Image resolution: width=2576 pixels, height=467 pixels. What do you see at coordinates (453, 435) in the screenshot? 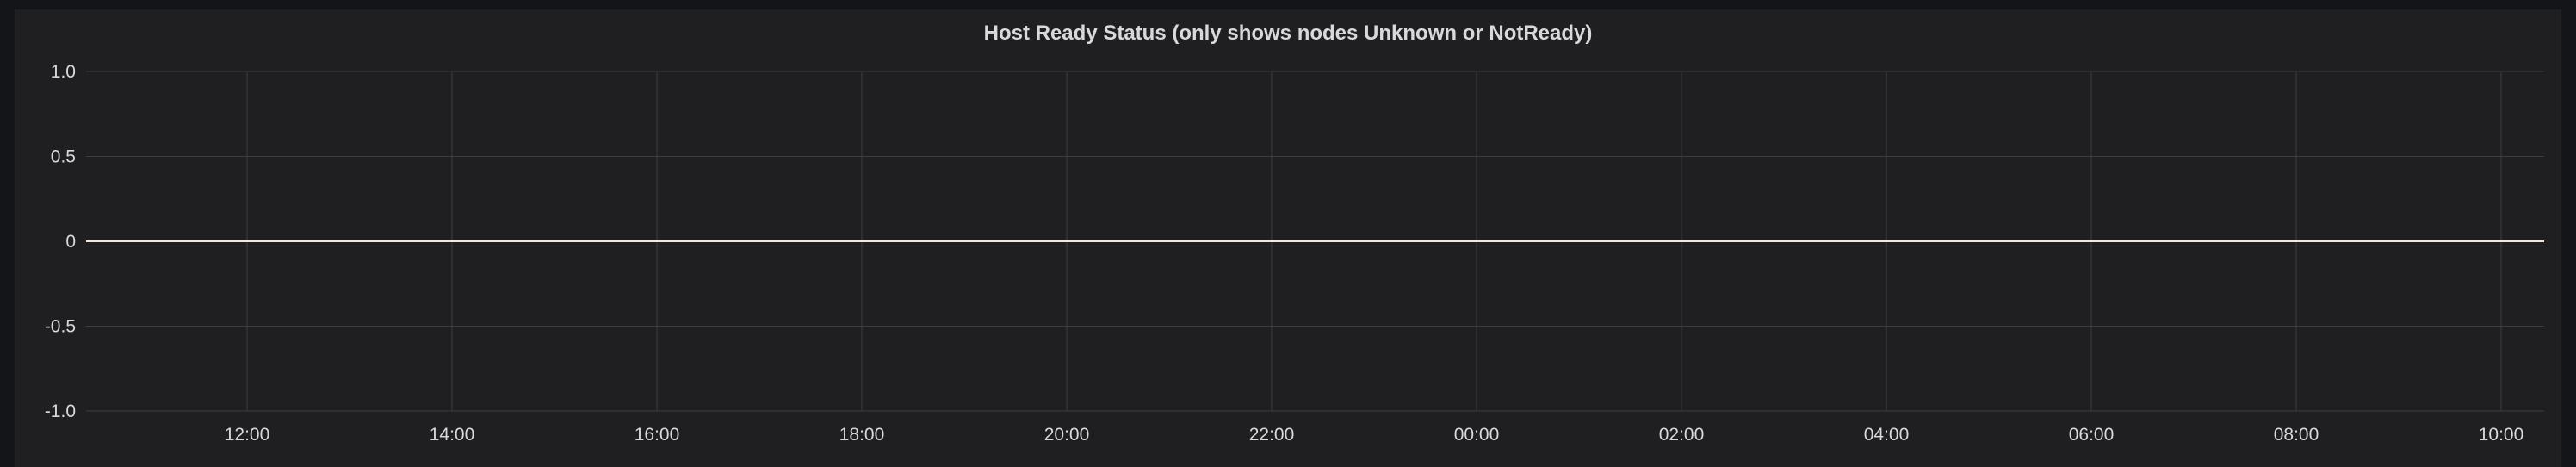
I see `x-tick-label: 14:00` at bounding box center [453, 435].